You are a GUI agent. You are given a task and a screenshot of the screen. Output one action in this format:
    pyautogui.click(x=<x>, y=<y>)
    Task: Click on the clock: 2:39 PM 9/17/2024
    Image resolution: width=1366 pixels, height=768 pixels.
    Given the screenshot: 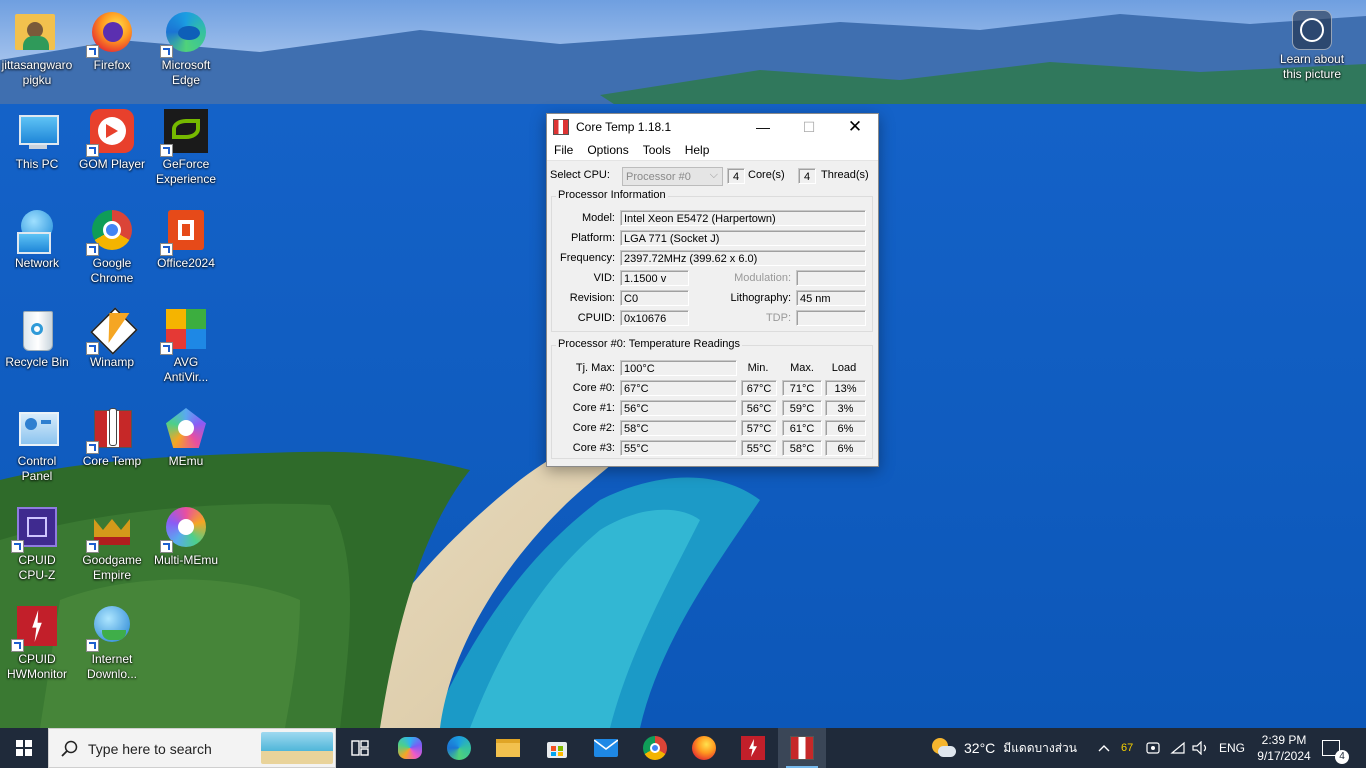 What is the action you would take?
    pyautogui.click(x=1284, y=748)
    